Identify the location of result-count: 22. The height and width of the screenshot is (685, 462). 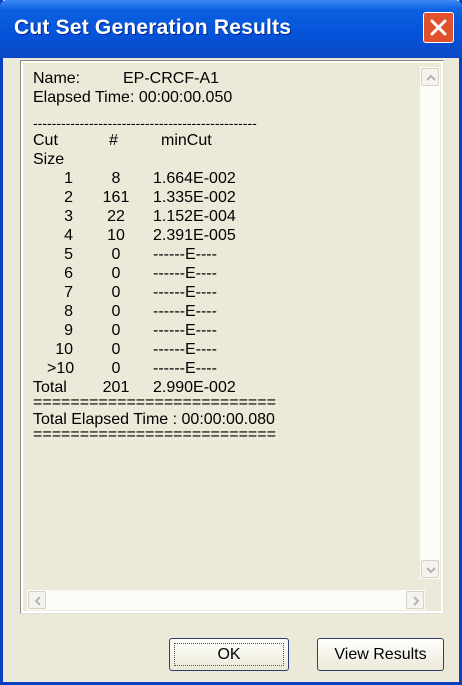
(116, 216).